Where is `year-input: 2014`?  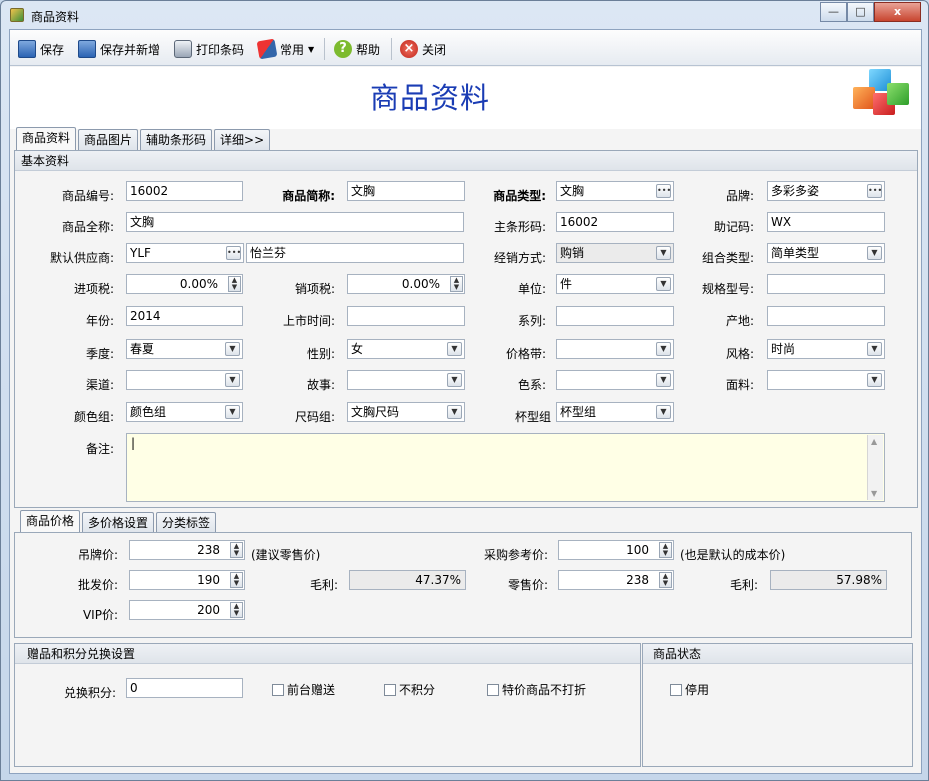 year-input: 2014 is located at coordinates (184, 316).